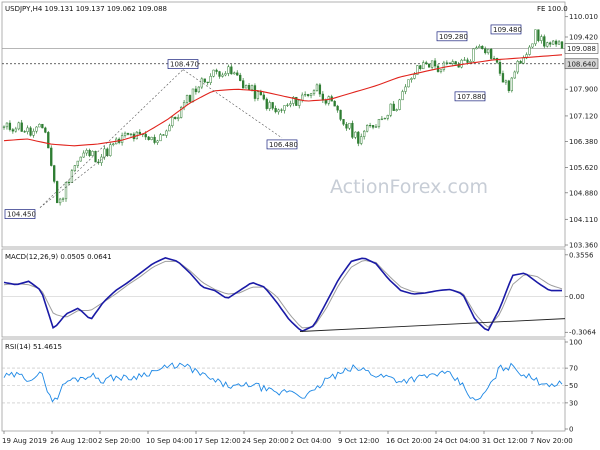 This screenshot has height=450, width=600. I want to click on x-tick-label: 9 Oct 12:00, so click(358, 441).